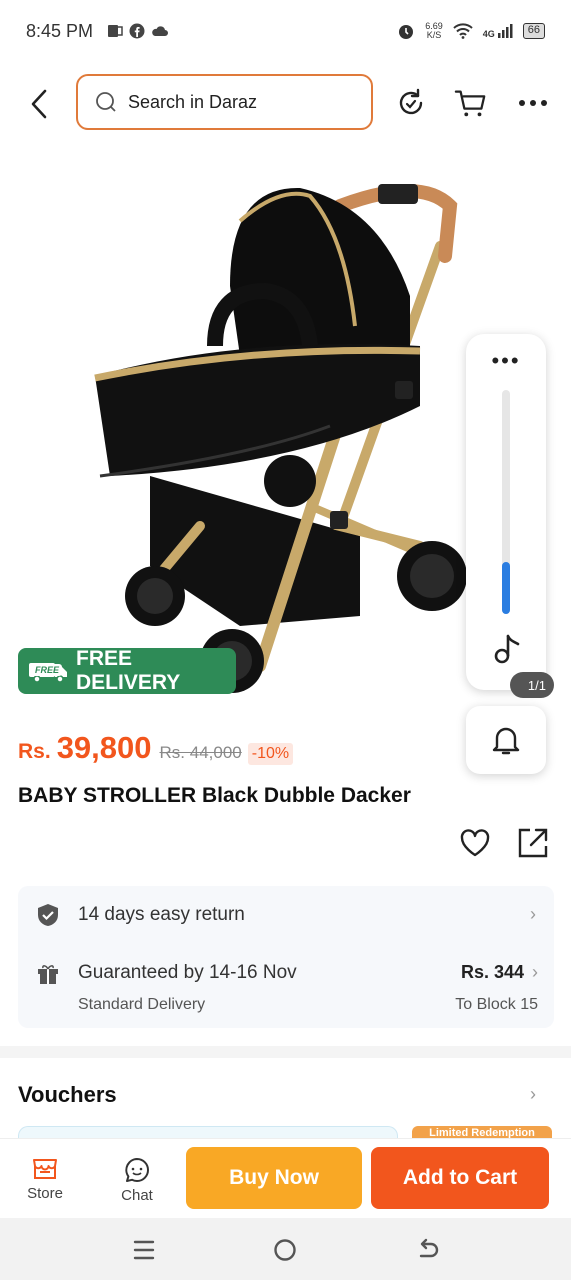 This screenshot has height=1280, width=571. Describe the element at coordinates (488, 34) in the screenshot. I see `network-type: 4G` at that location.